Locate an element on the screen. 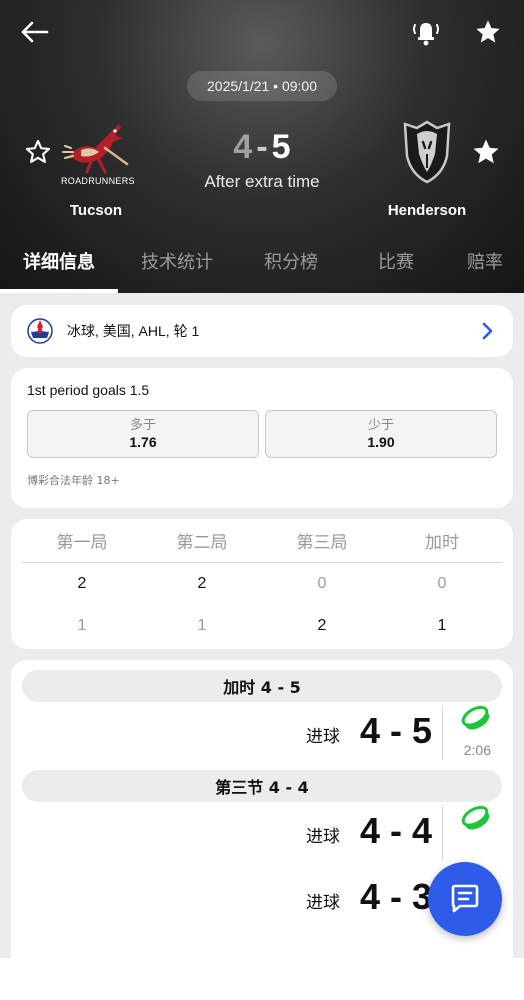 This screenshot has height=1000, width=524. event-score: 4 - 5 is located at coordinates (395, 730).